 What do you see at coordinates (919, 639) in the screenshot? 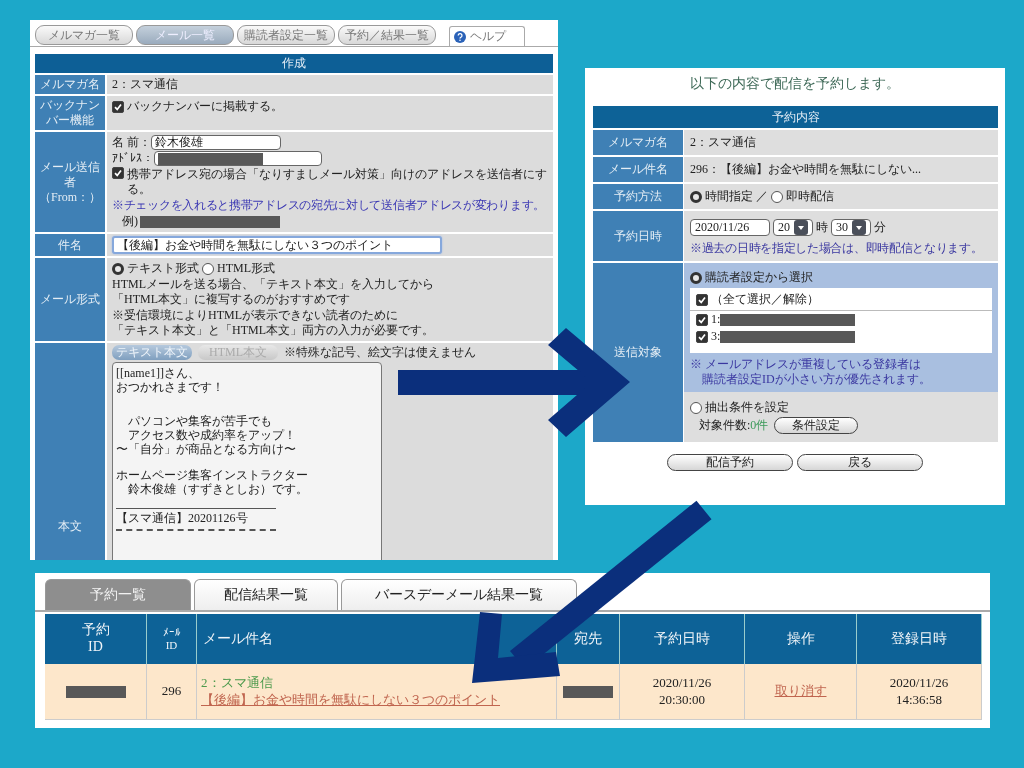
I see `column-header: 登録日時` at bounding box center [919, 639].